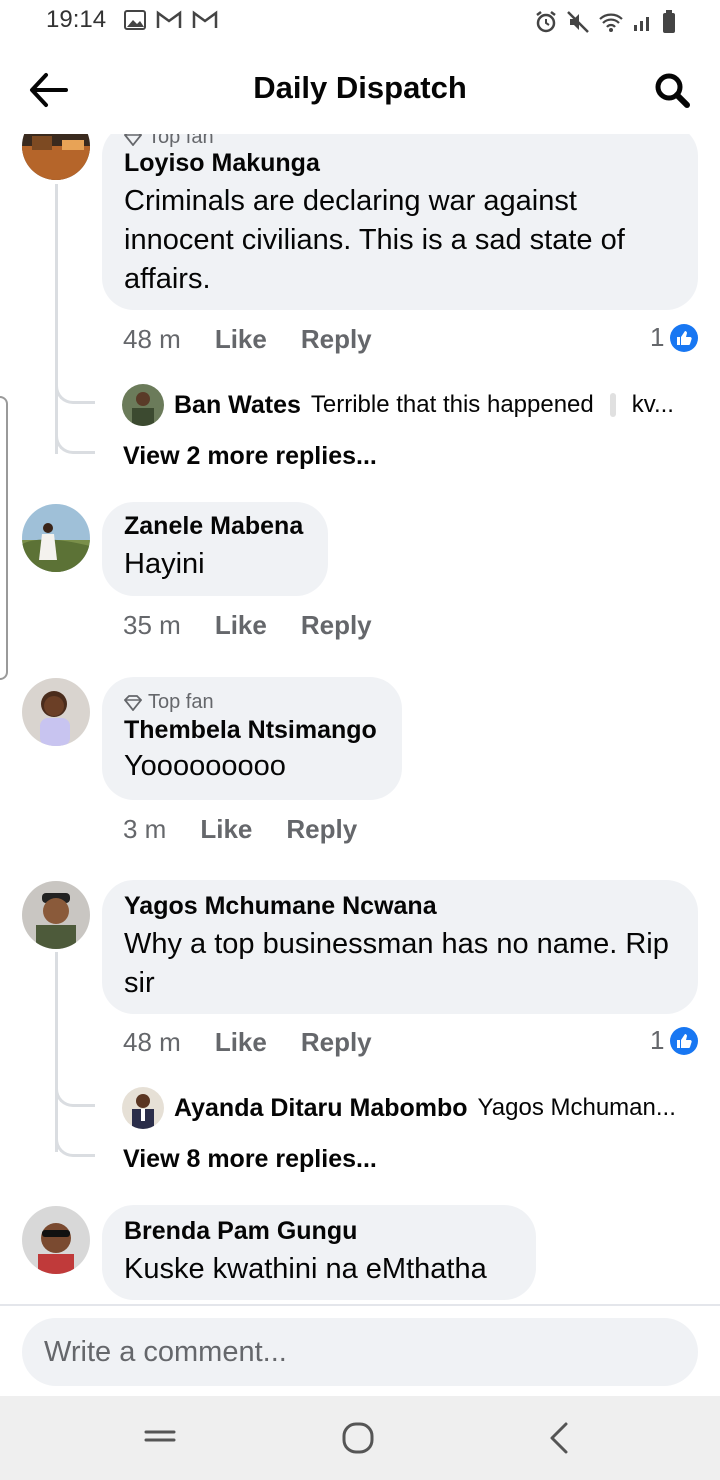 The height and width of the screenshot is (1480, 720). I want to click on comment-composer, so click(360, 1350).